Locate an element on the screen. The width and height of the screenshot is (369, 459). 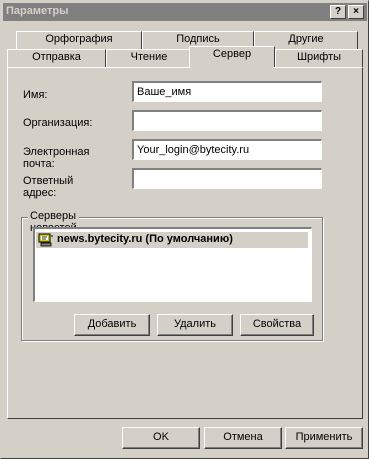
cancel-button: Отмена is located at coordinates (243, 438).